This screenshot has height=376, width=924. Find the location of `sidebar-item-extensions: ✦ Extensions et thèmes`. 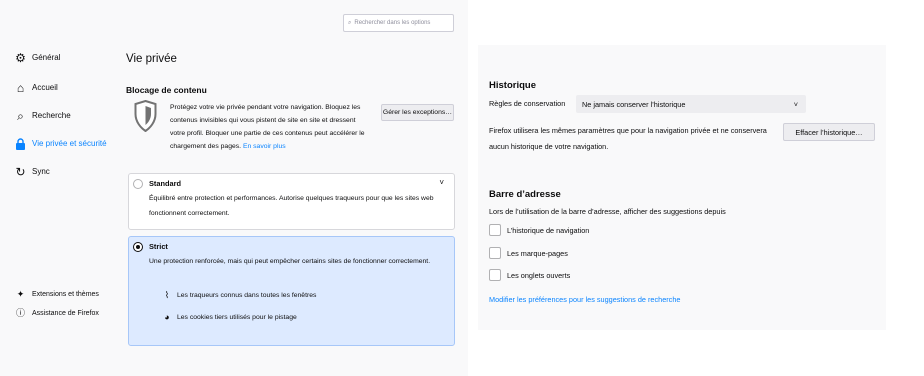

sidebar-item-extensions: ✦ Extensions et thèmes is located at coordinates (56, 294).